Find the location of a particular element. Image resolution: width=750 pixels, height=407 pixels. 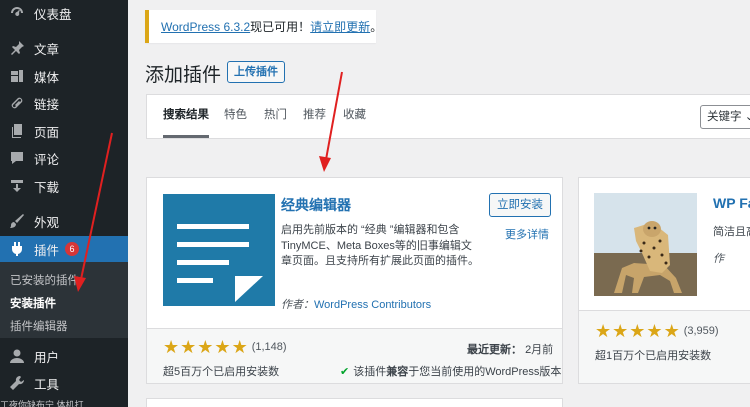

menu-item-dashboard: 仪表盘 is located at coordinates (64, 13).